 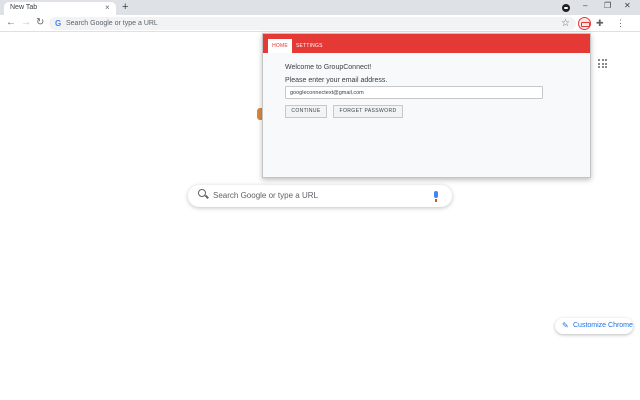 I want to click on tab-title: New Tab, so click(x=24, y=7).